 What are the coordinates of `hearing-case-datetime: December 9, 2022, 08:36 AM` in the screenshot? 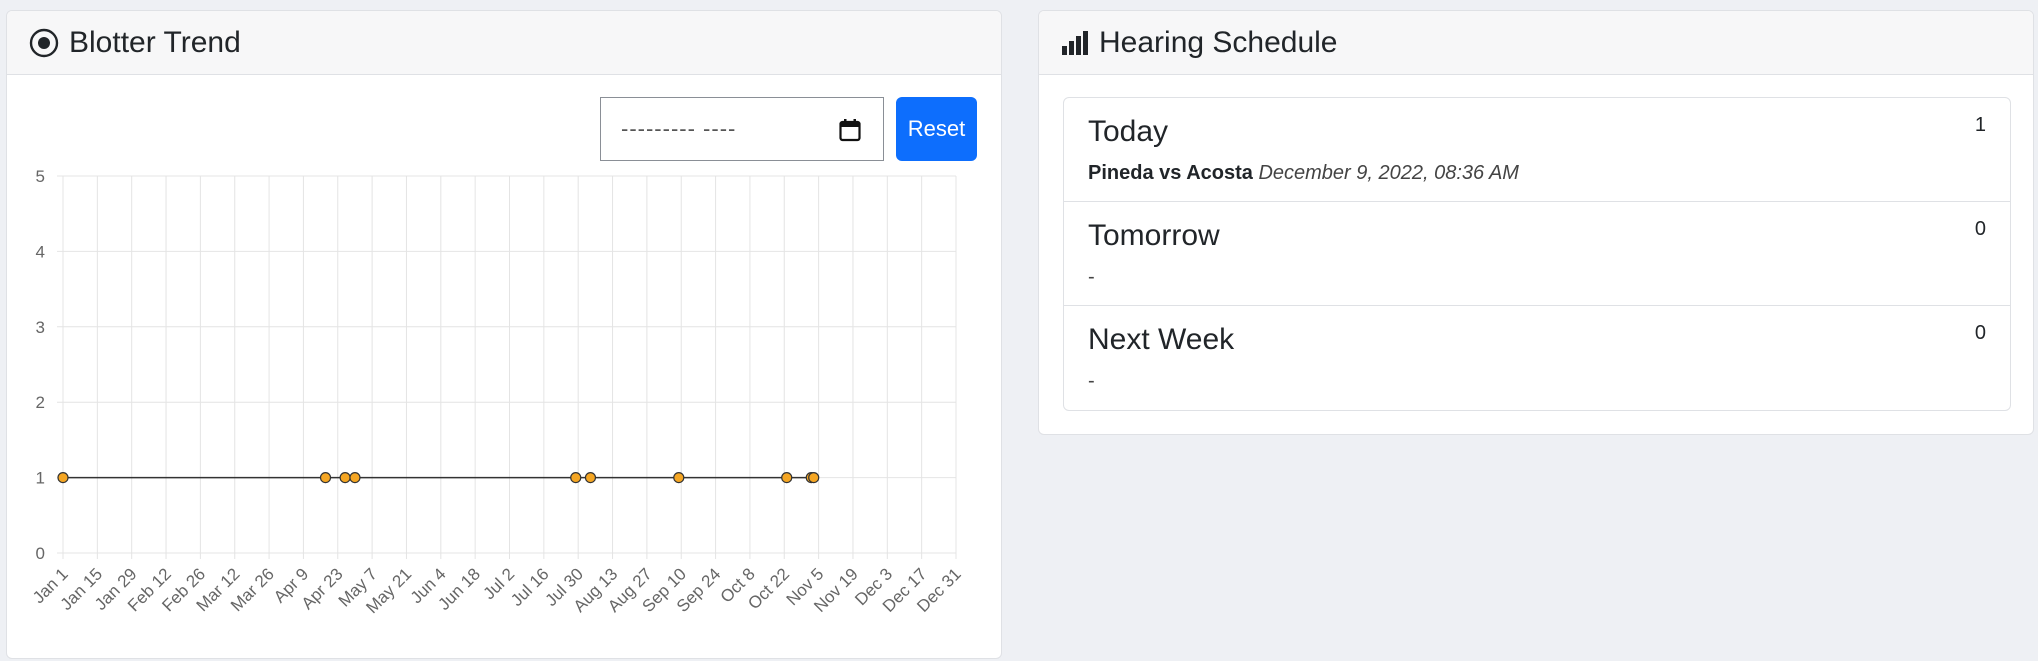 It's located at (1388, 173).